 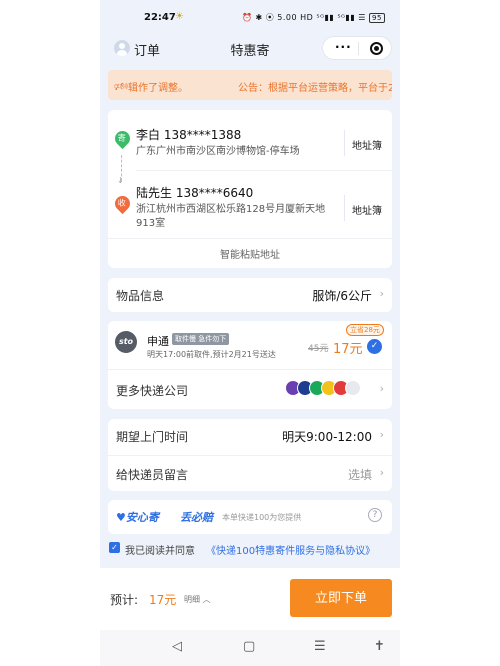 I want to click on home-icon: ▢, so click(x=249, y=646).